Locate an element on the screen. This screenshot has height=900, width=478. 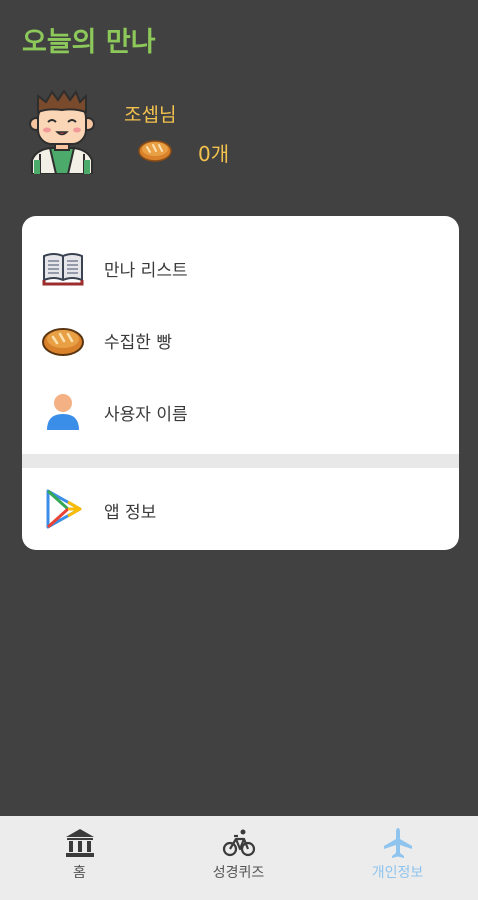
tab-personal-info: 개인정보 is located at coordinates (397, 858).